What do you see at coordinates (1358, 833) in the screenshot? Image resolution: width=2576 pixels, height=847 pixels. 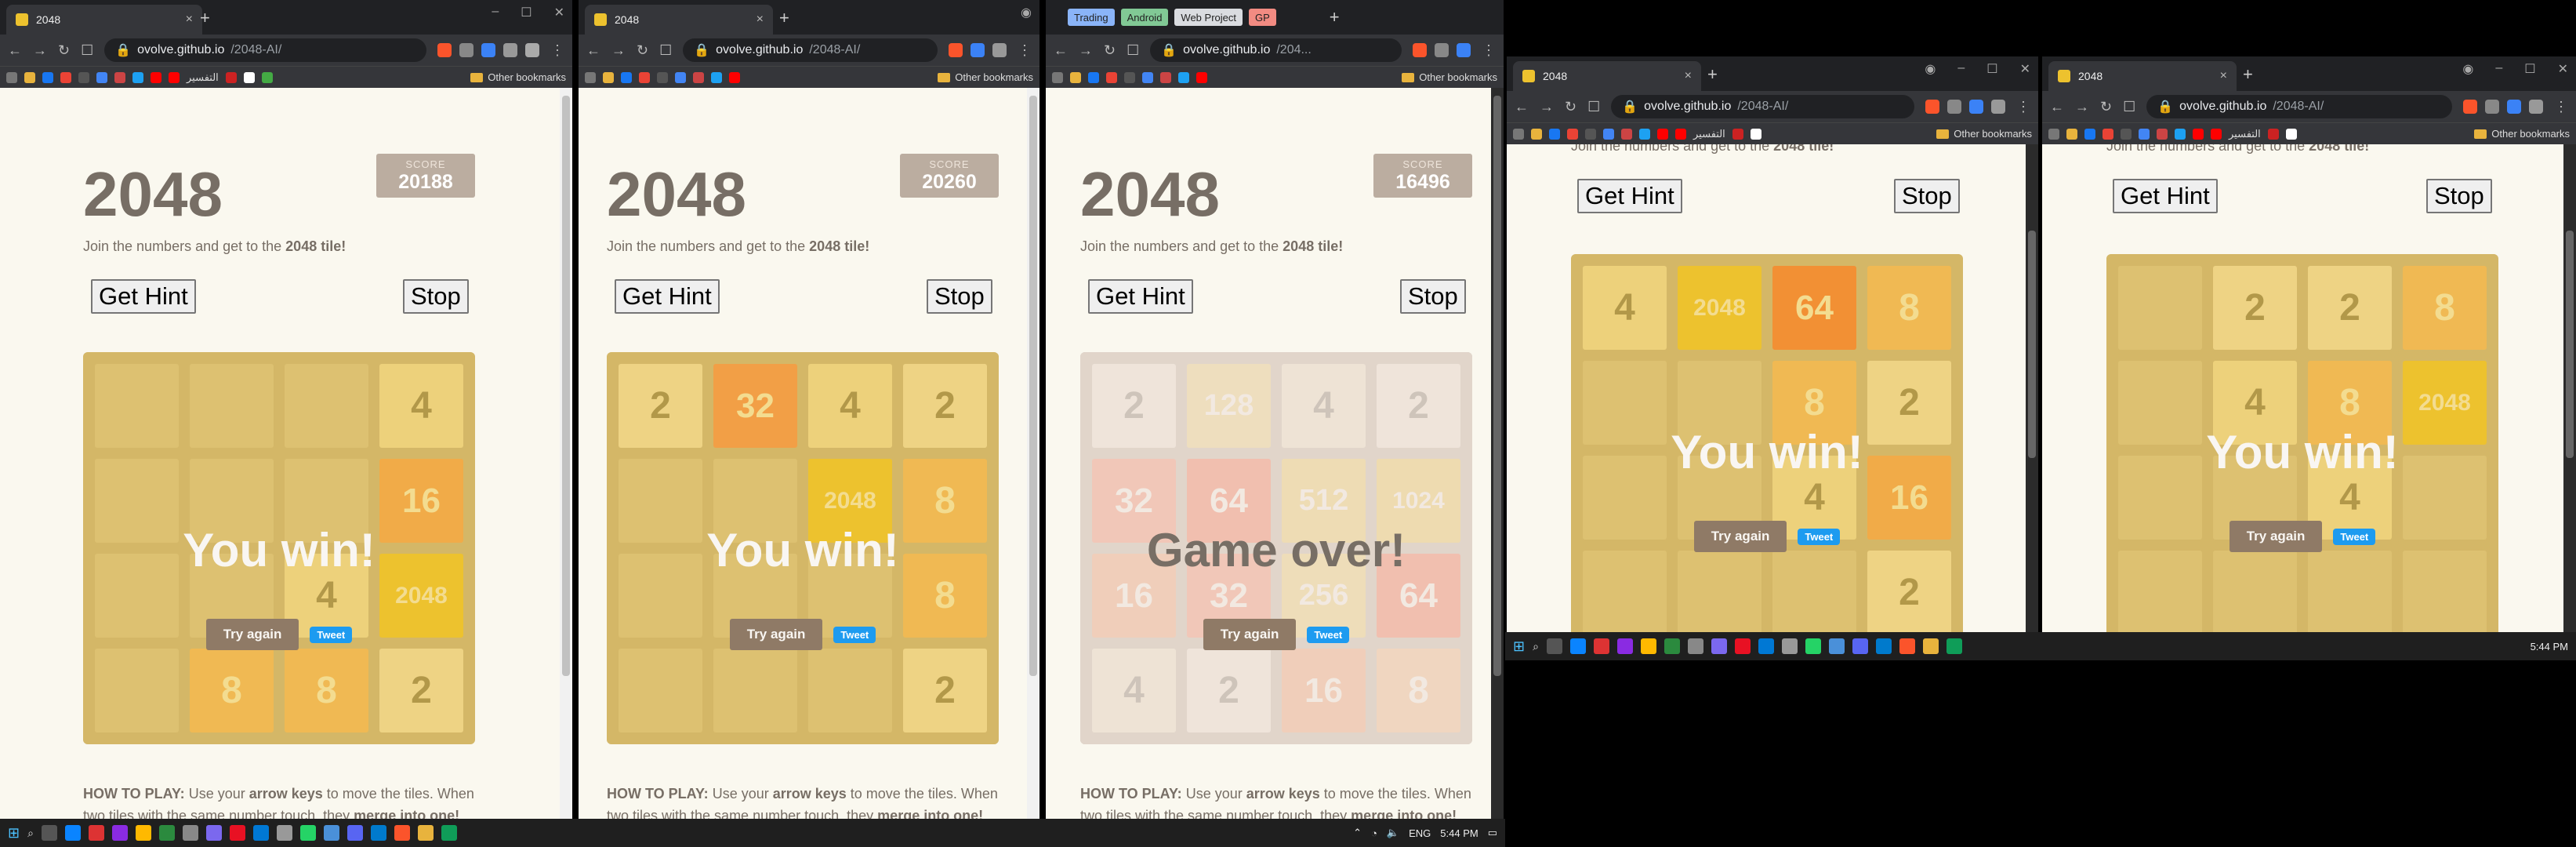 I see `chevron-up-icon: ⌃` at bounding box center [1358, 833].